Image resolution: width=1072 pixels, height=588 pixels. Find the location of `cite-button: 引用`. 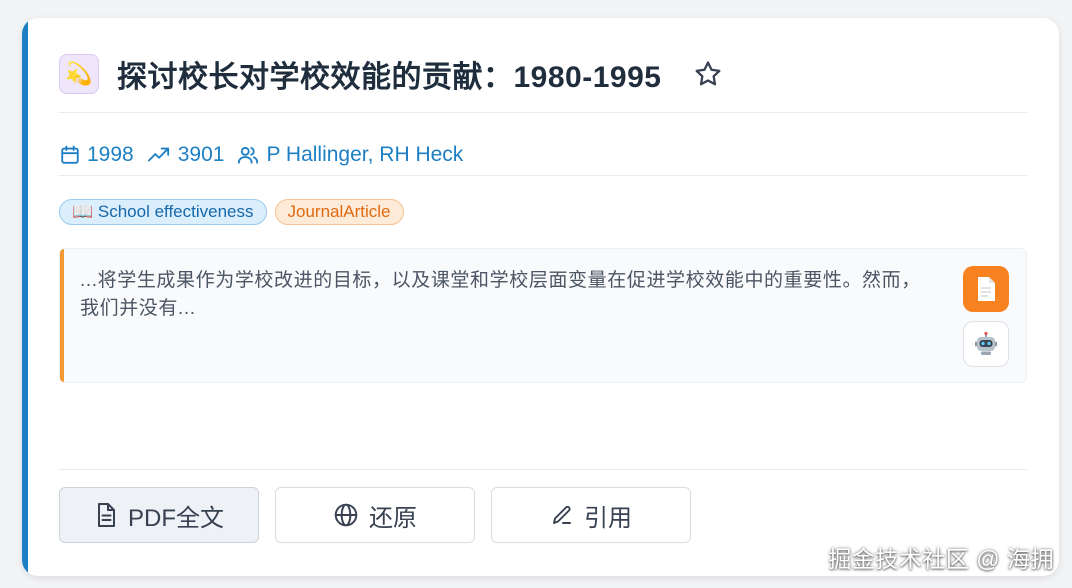

cite-button: 引用 is located at coordinates (591, 515).